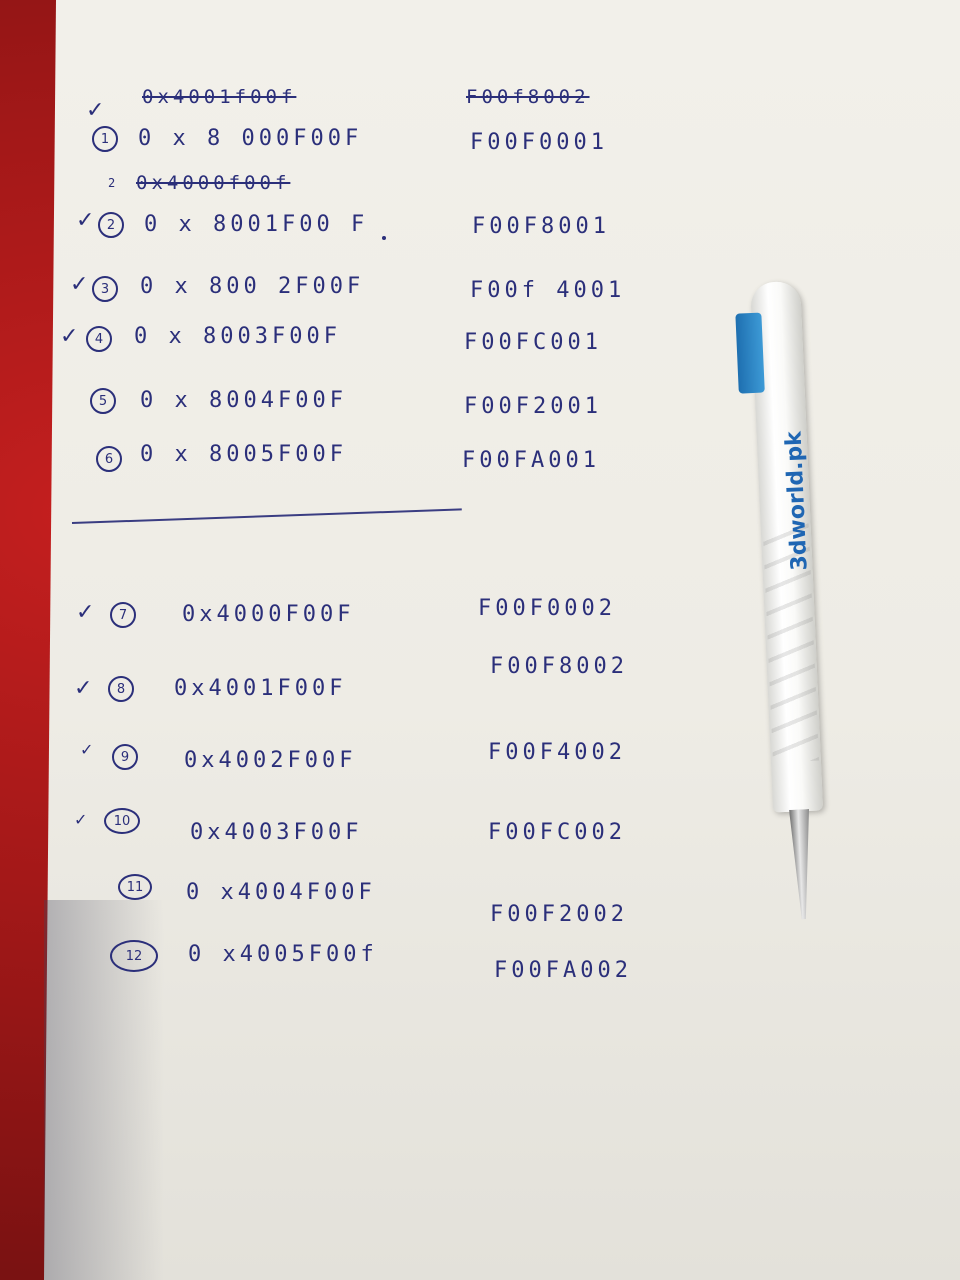 The height and width of the screenshot is (1280, 960). What do you see at coordinates (276, 832) in the screenshot?
I see `address-text: 0x4003F00F` at bounding box center [276, 832].